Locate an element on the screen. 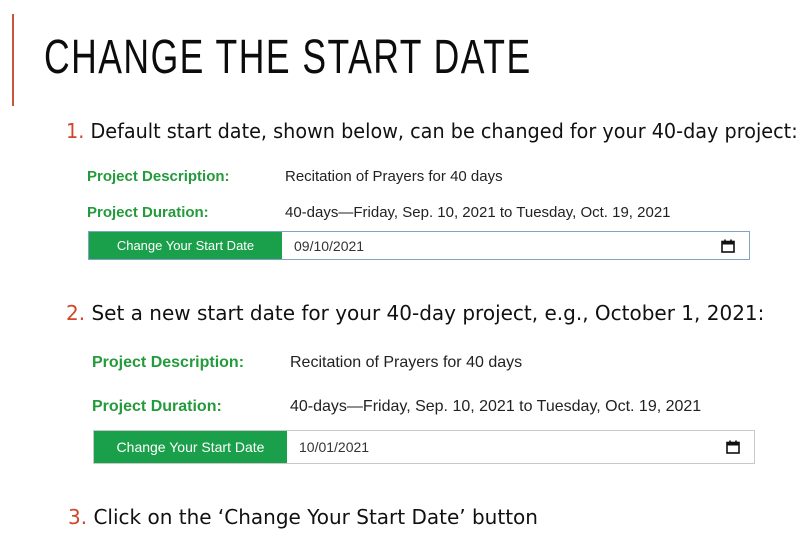  start-date-input: 10/01/2021 is located at coordinates (520, 447).